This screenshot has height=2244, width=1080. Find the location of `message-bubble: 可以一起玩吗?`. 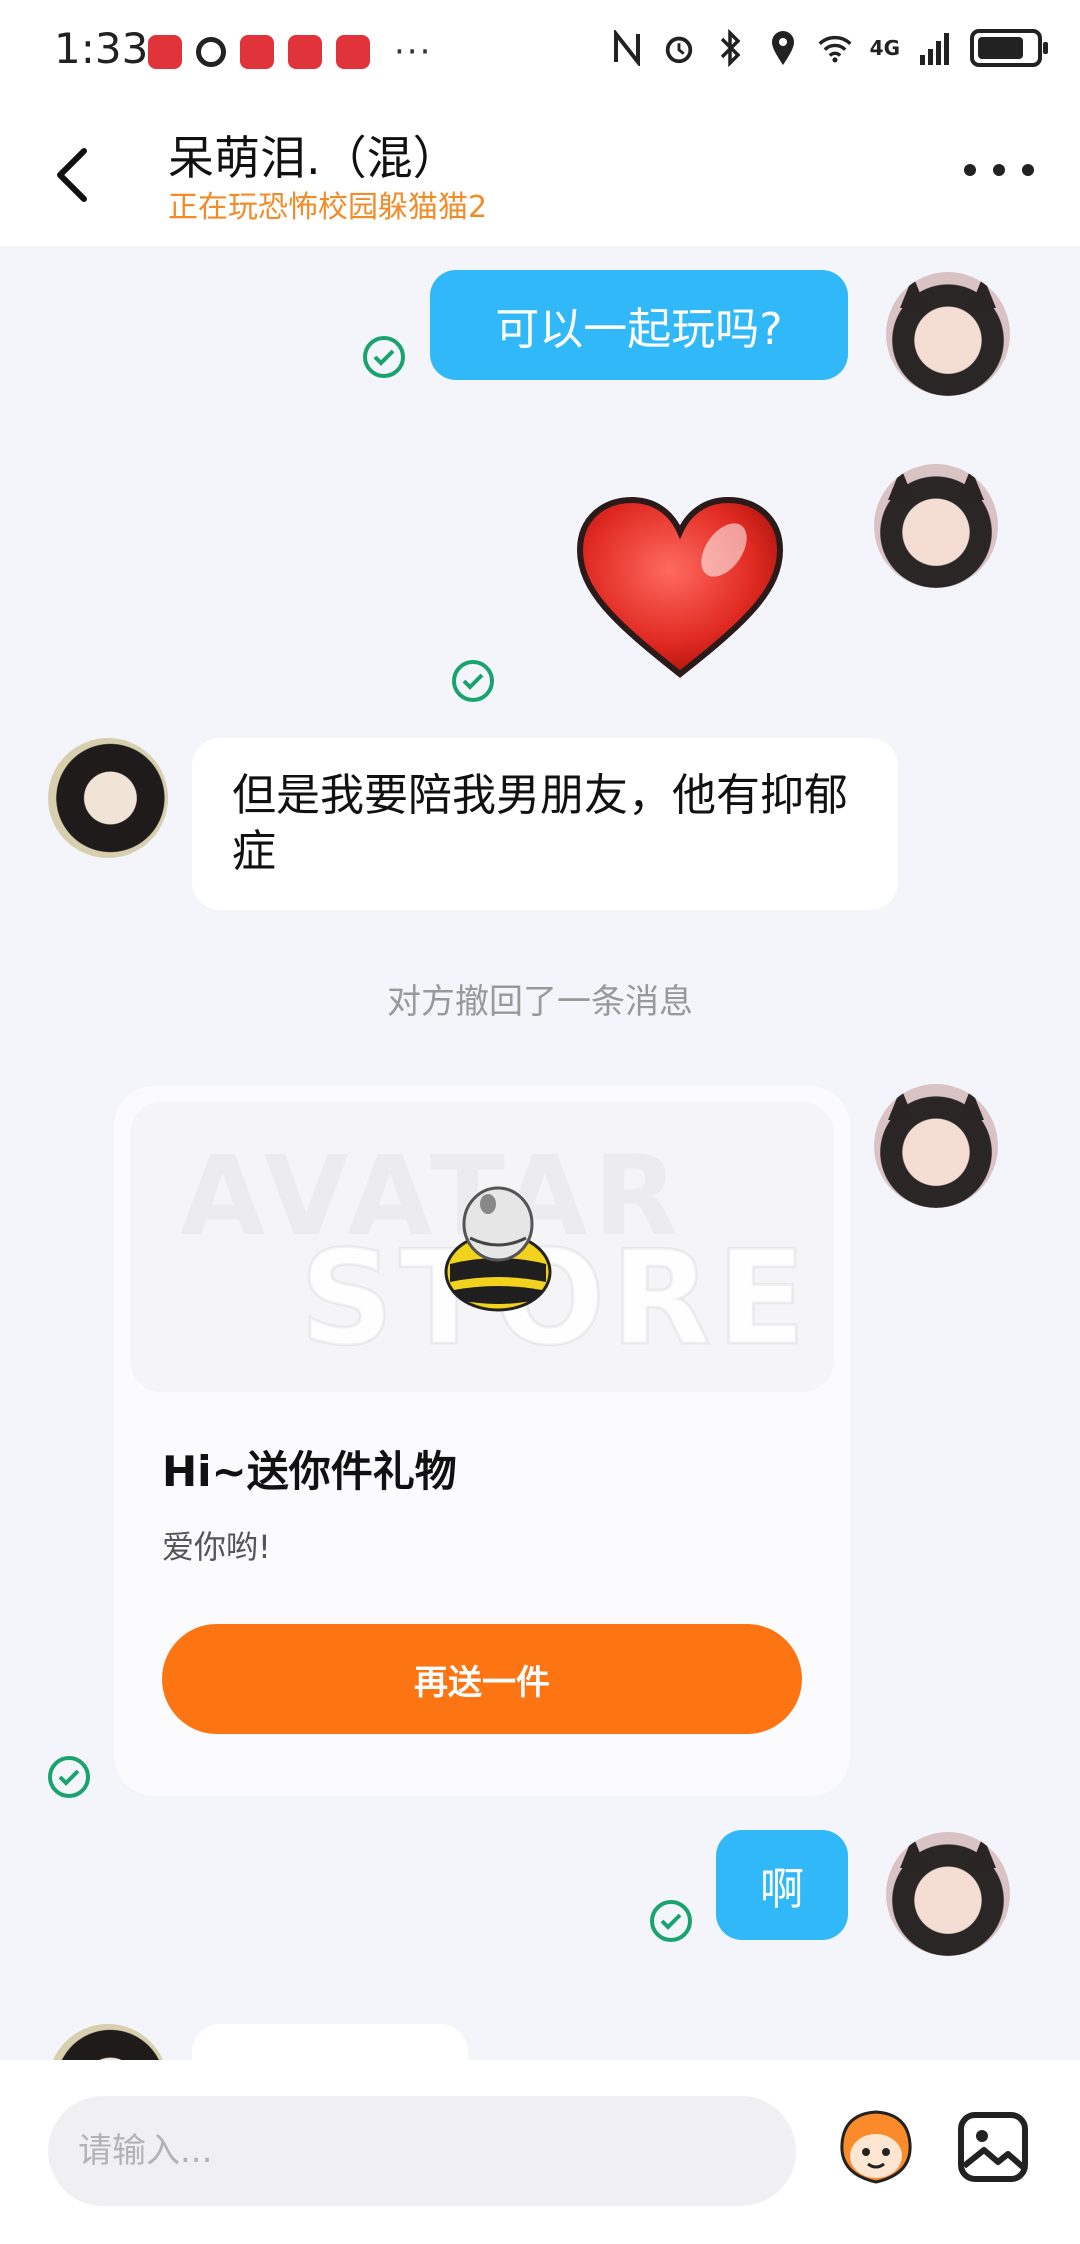

message-bubble: 可以一起玩吗? is located at coordinates (639, 325).